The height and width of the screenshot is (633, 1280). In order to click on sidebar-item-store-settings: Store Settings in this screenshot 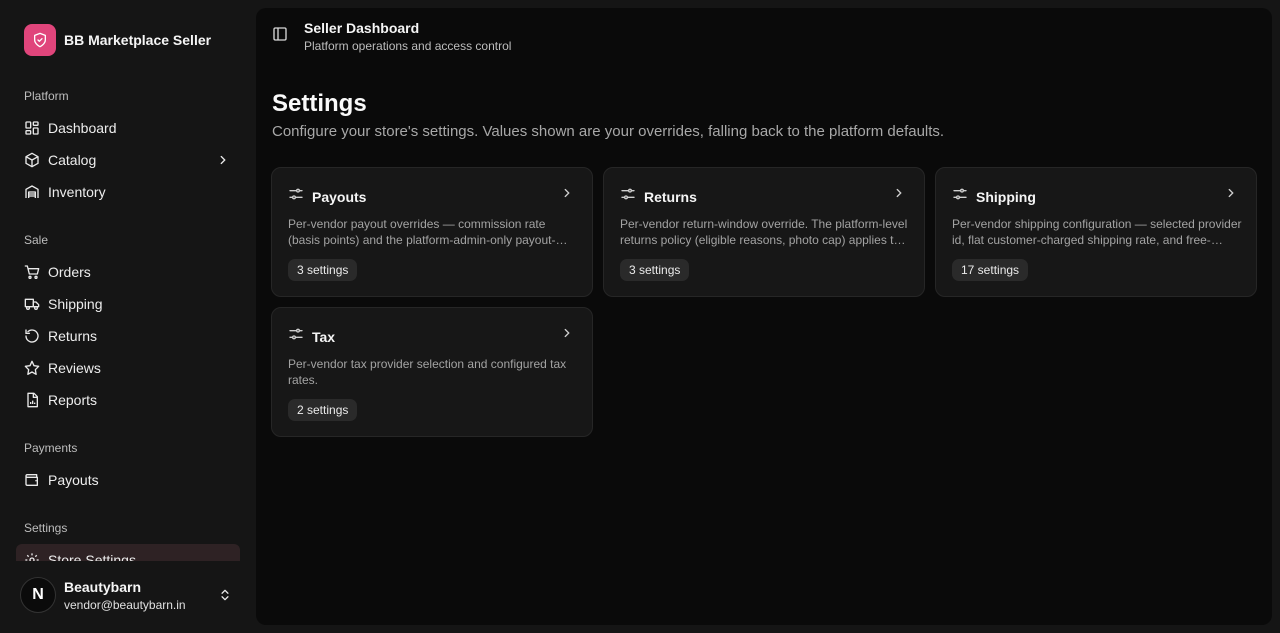, I will do `click(128, 552)`.